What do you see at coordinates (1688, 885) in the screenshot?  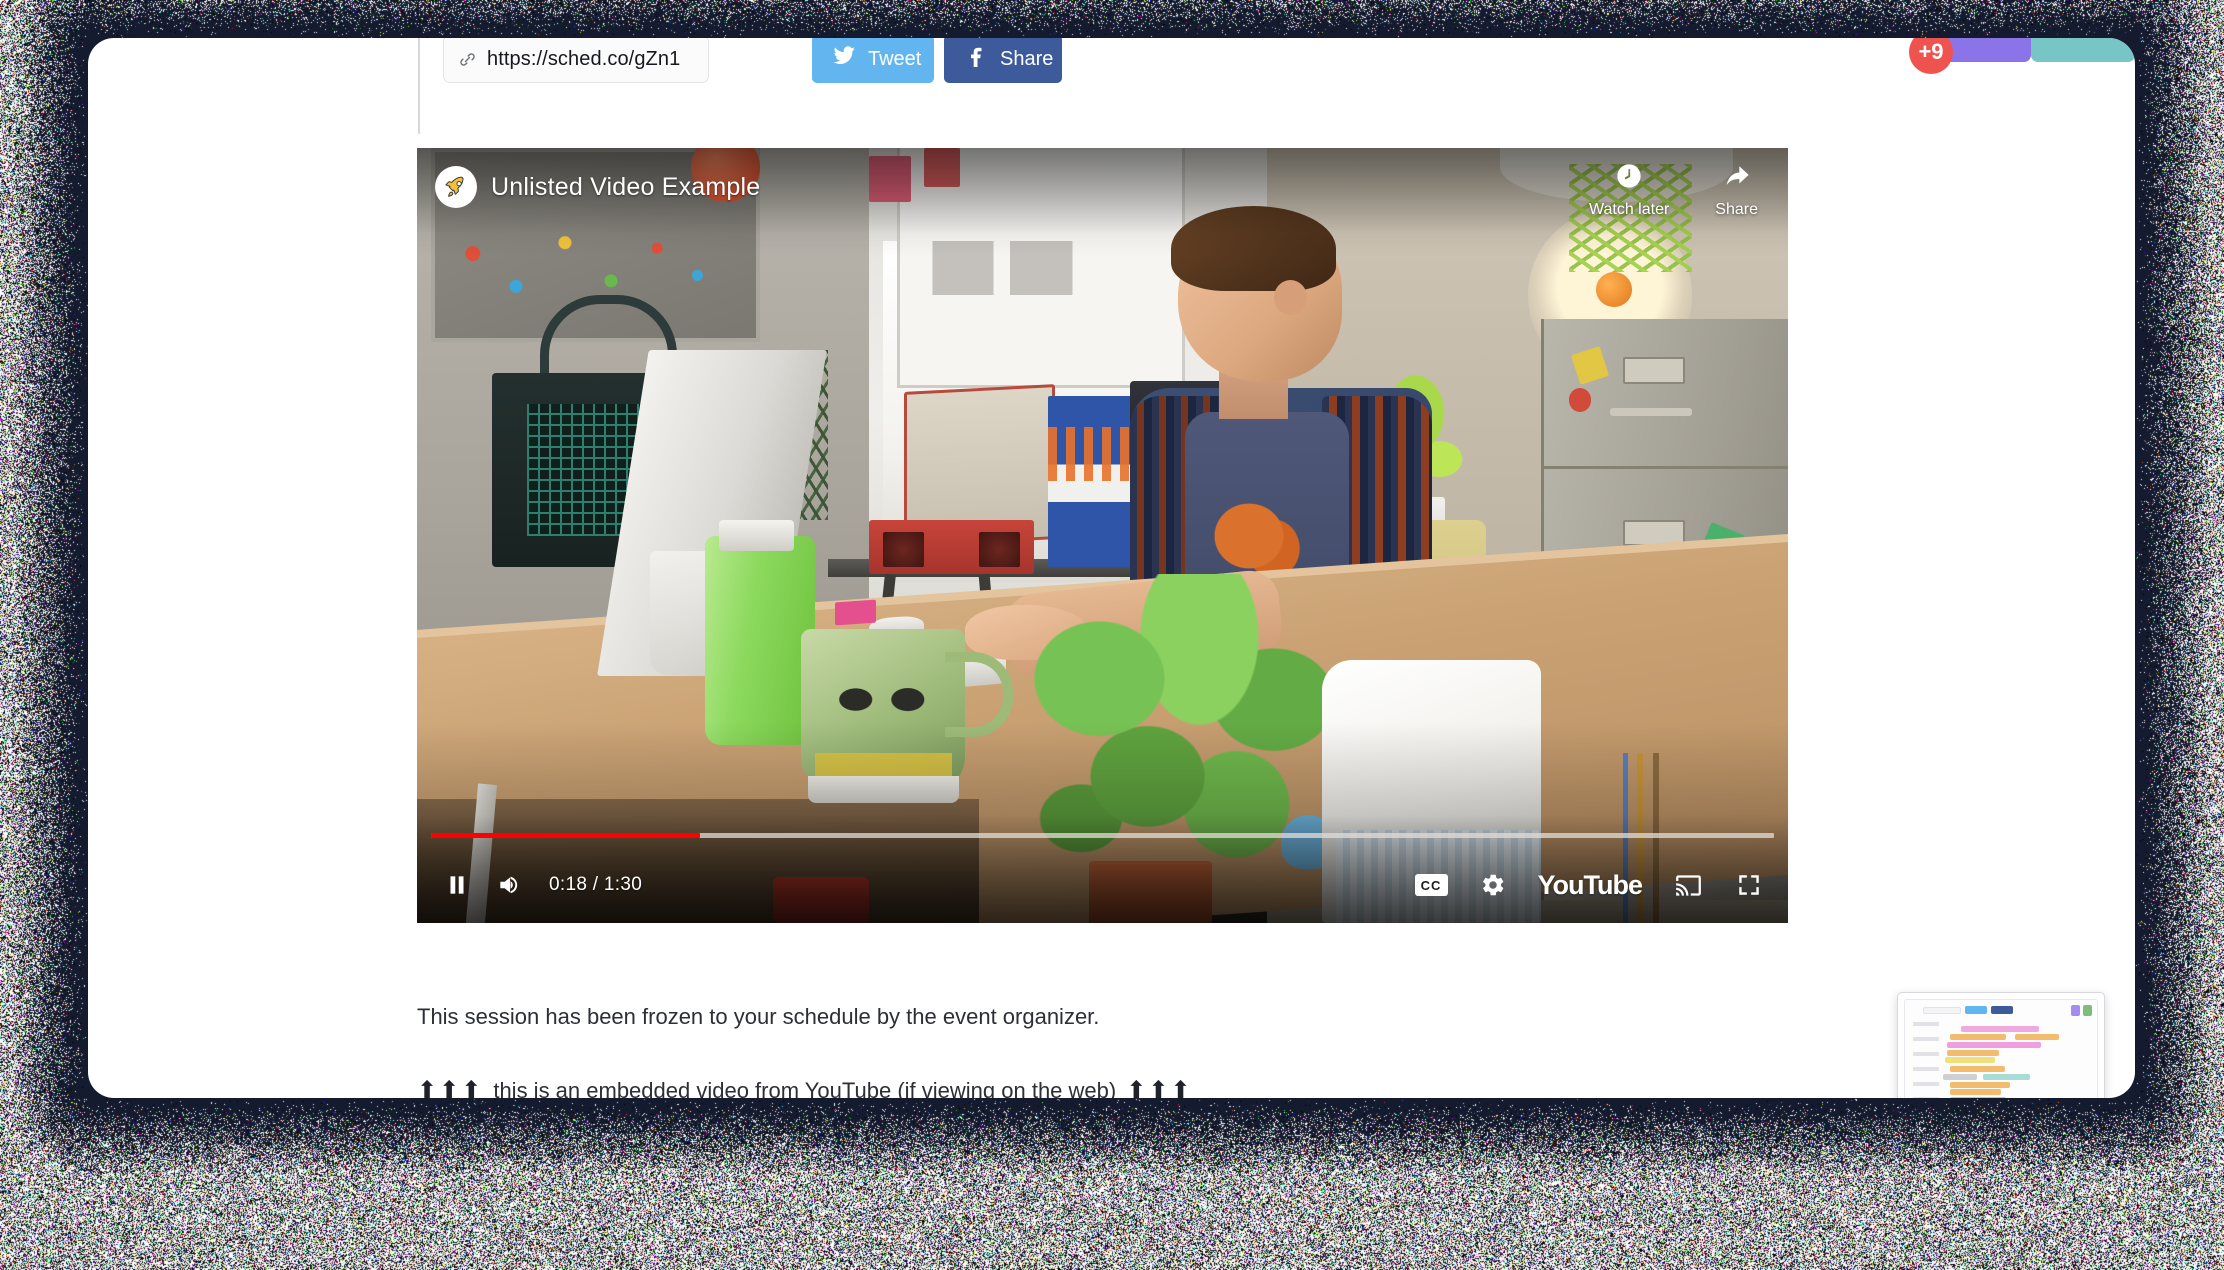 I see `chromecast-icon` at bounding box center [1688, 885].